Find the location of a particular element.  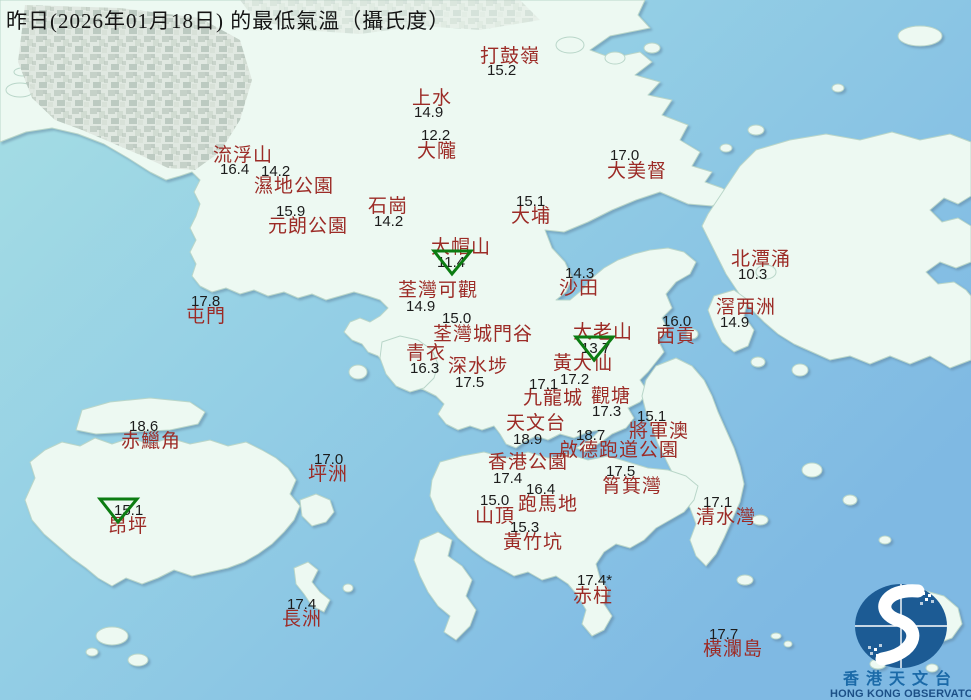

station-value: 18.7 is located at coordinates (591, 435).